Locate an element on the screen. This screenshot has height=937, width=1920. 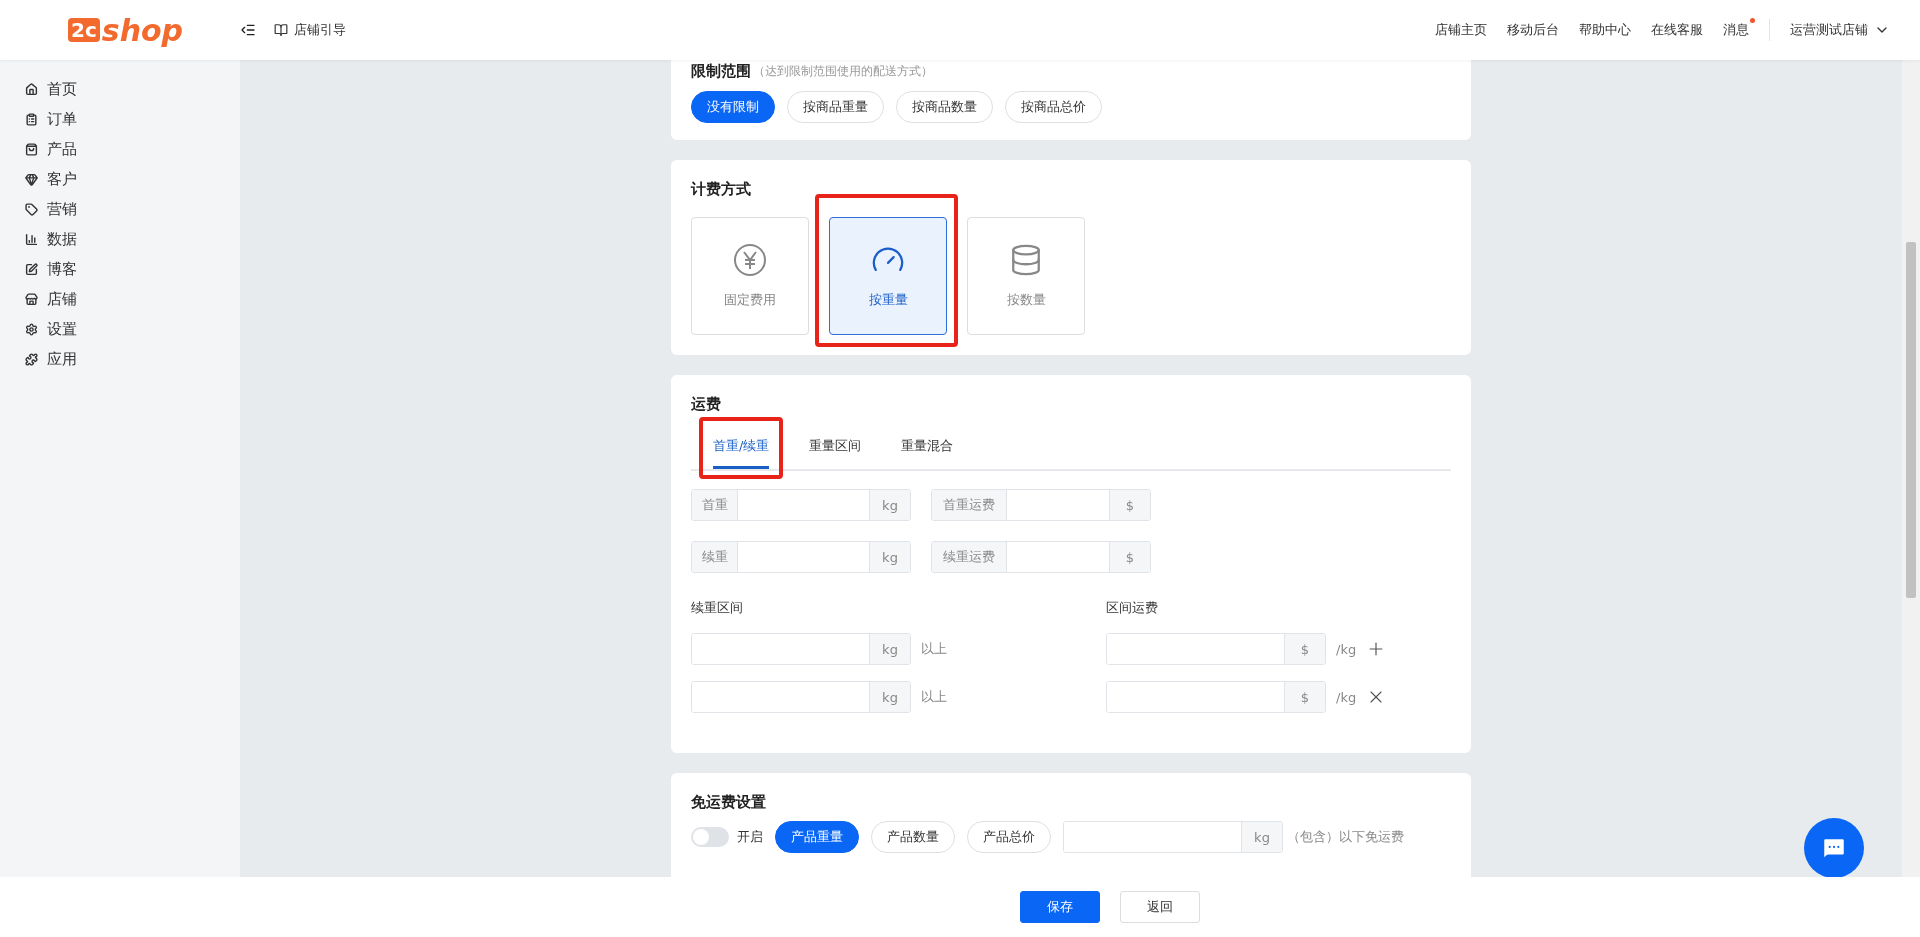
sidebar-item: 产品 is located at coordinates (132, 149).